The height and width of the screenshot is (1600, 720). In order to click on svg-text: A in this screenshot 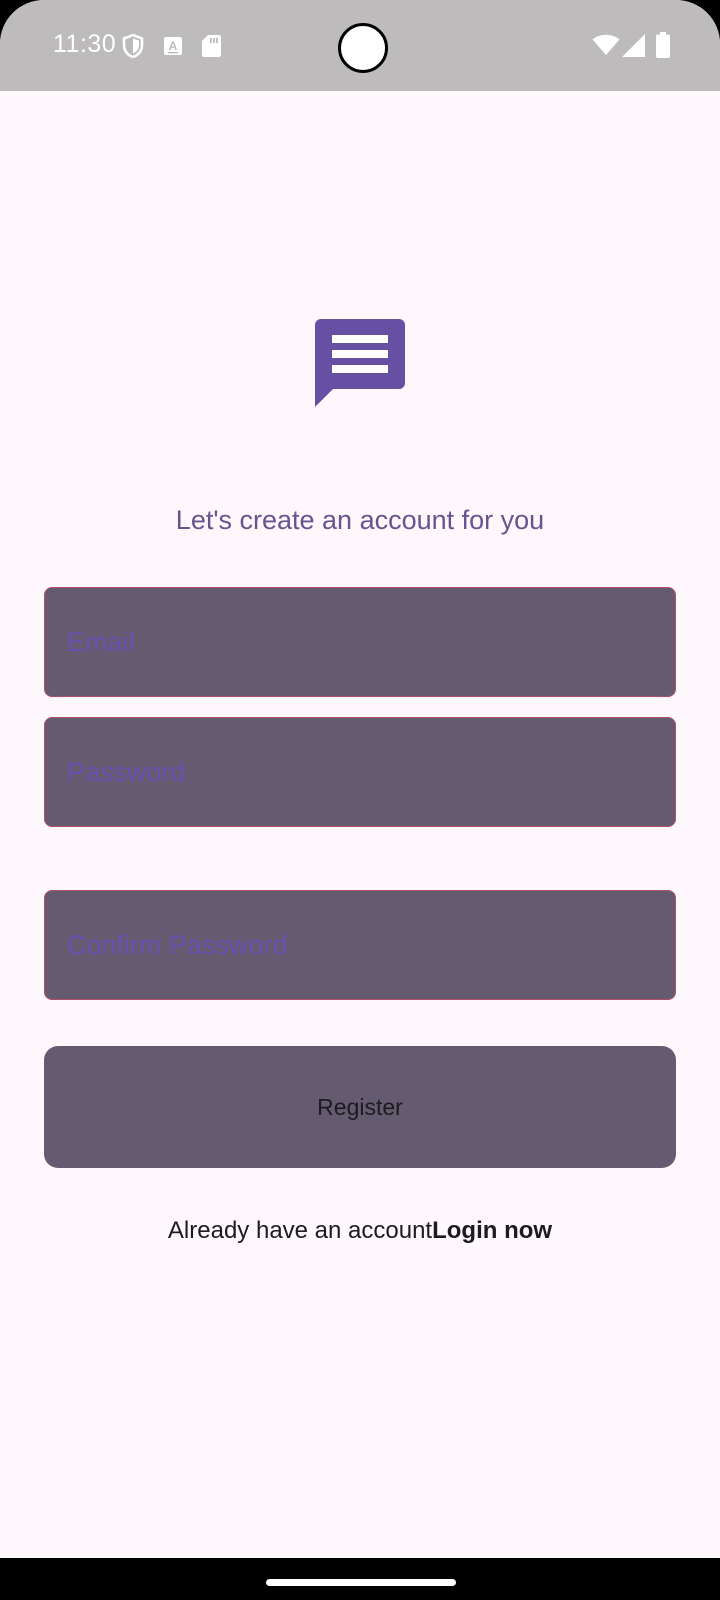, I will do `click(173, 46)`.